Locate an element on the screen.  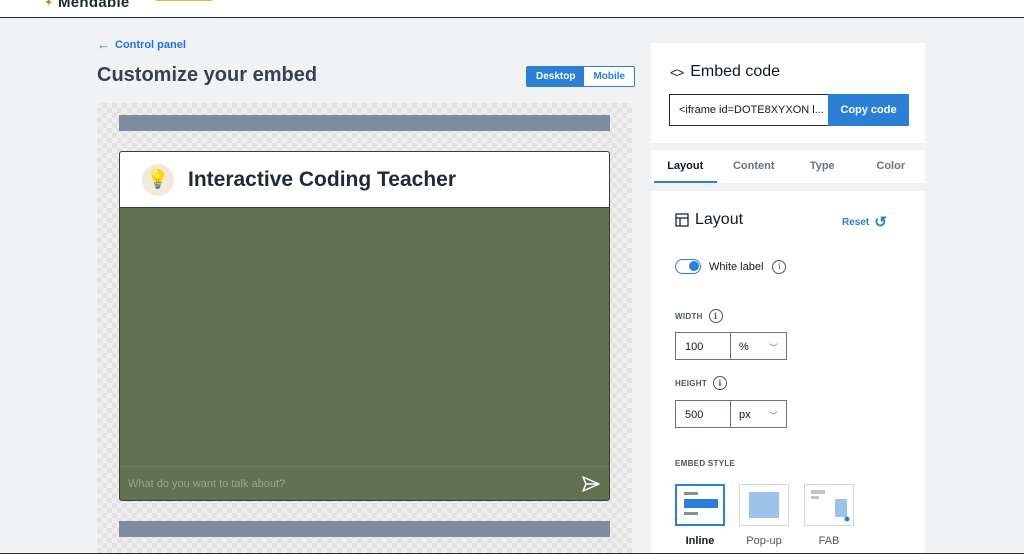
embed-style-popup-option is located at coordinates (764, 505).